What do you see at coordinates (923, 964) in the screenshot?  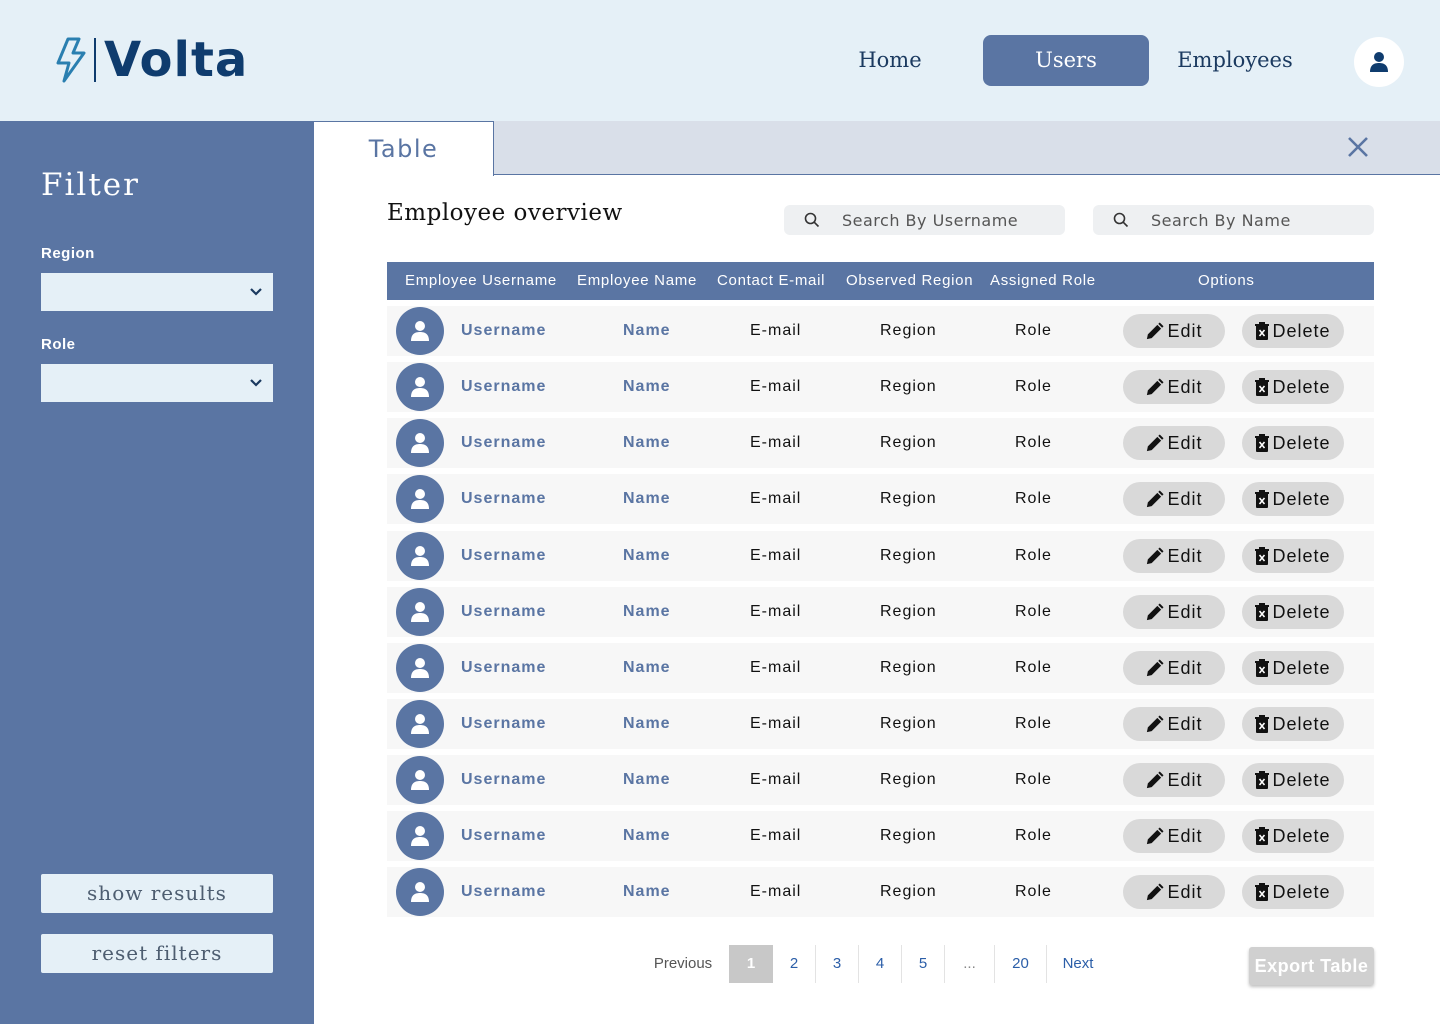 I see `pagination-page-5: 5` at bounding box center [923, 964].